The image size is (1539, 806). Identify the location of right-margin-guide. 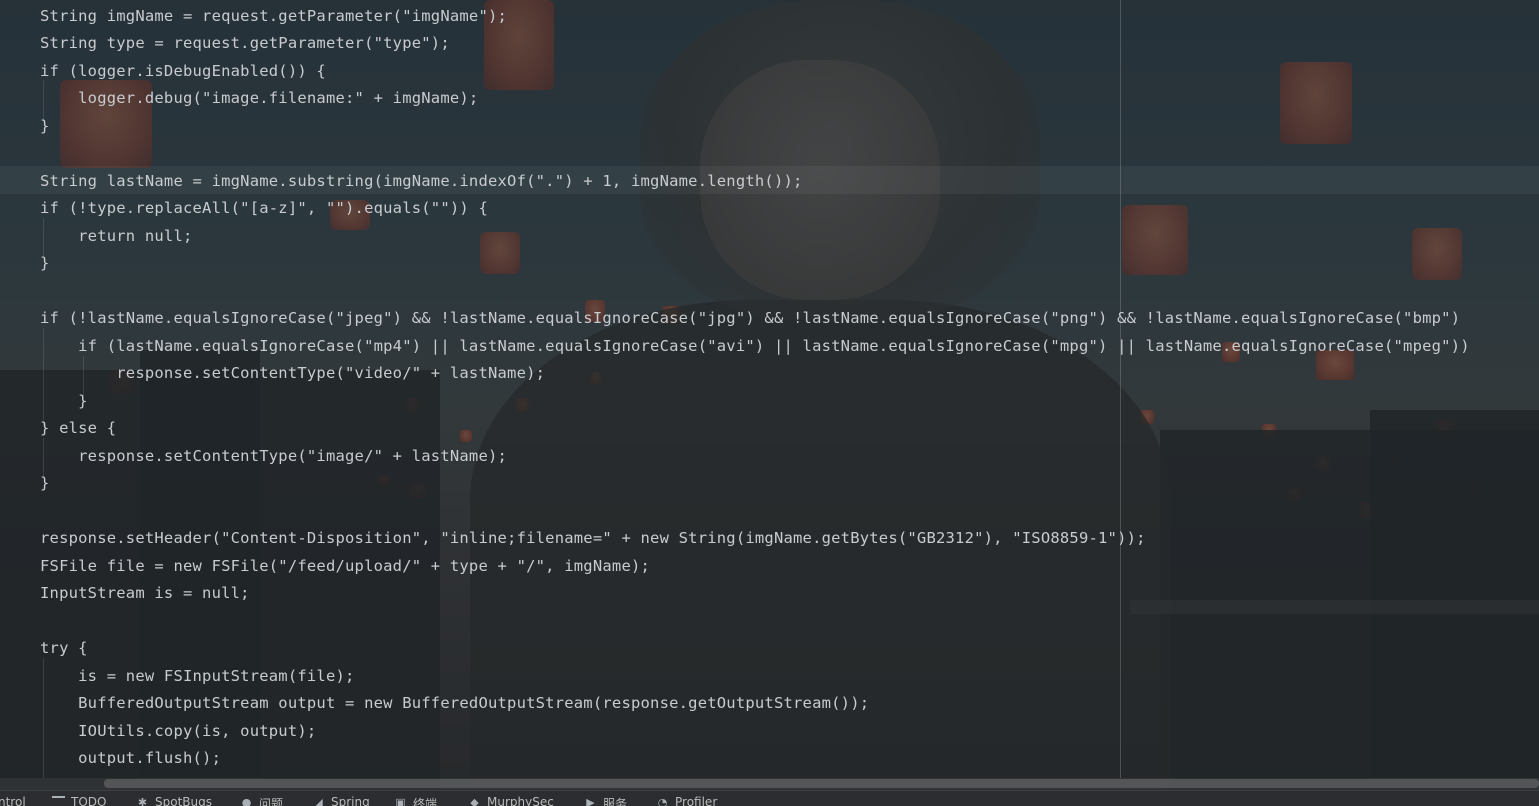
(1120, 389).